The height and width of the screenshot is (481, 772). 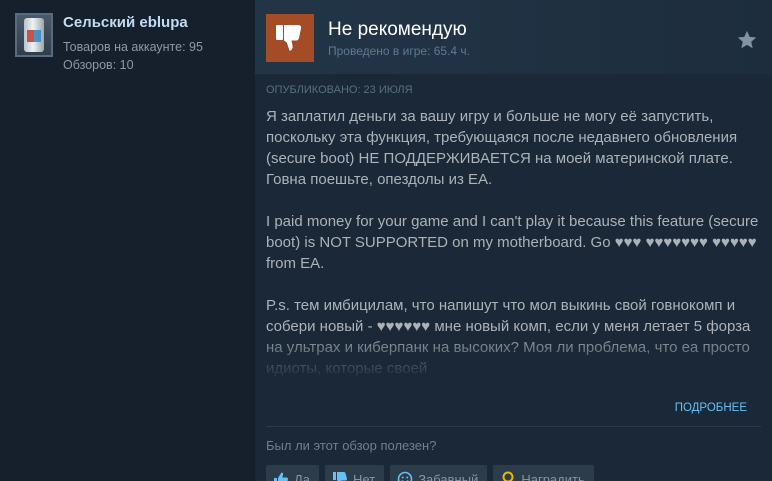 What do you see at coordinates (747, 40) in the screenshot?
I see `star-icon` at bounding box center [747, 40].